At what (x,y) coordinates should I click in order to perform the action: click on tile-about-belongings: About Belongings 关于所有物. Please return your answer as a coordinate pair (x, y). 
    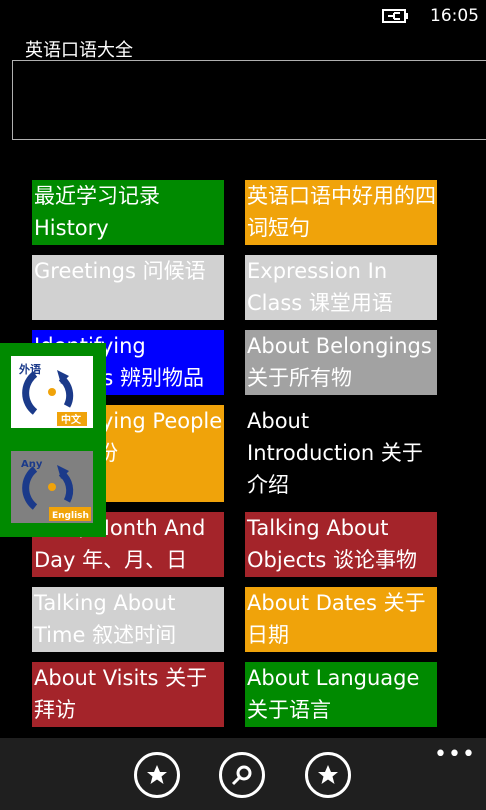
    Looking at the image, I should click on (341, 362).